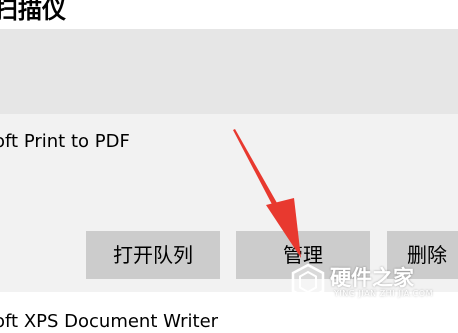  I want to click on remove-device-button: 删除, so click(422, 255).